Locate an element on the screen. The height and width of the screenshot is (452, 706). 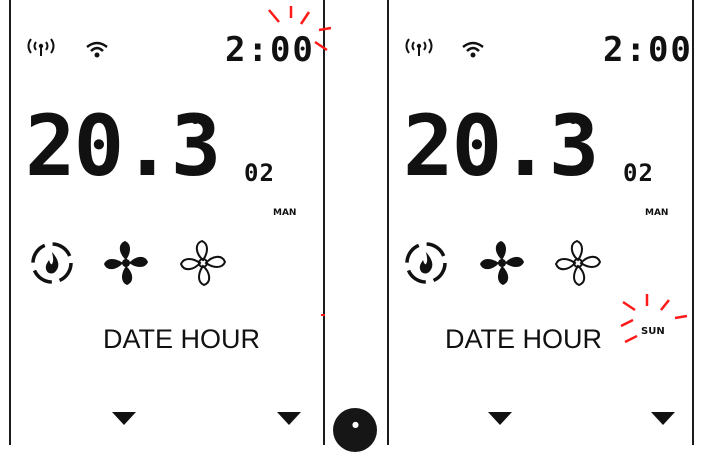
time-display: 2:00 is located at coordinates (648, 50).